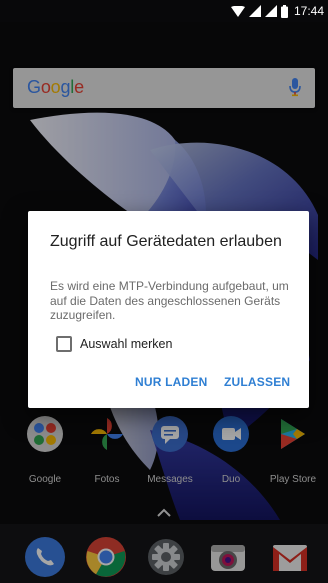  What do you see at coordinates (164, 11) in the screenshot?
I see `status-bar: 17:44` at bounding box center [164, 11].